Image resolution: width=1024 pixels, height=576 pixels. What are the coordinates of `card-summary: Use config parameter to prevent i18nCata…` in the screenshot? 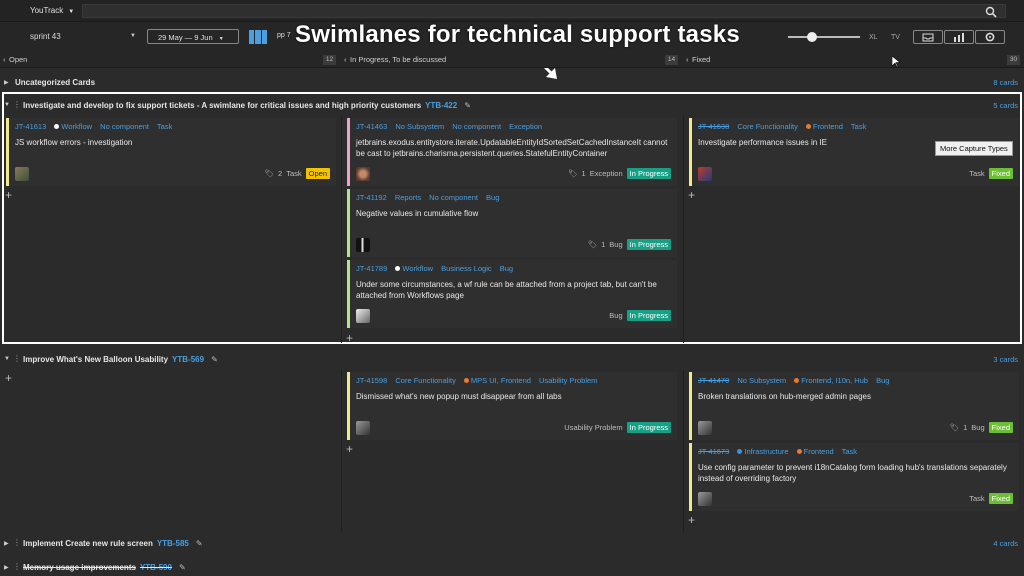 It's located at (856, 473).